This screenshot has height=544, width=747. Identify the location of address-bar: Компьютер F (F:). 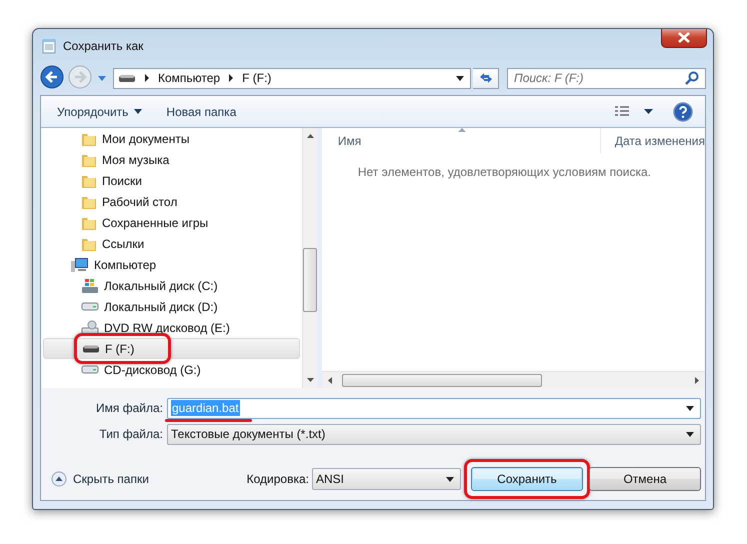
(292, 78).